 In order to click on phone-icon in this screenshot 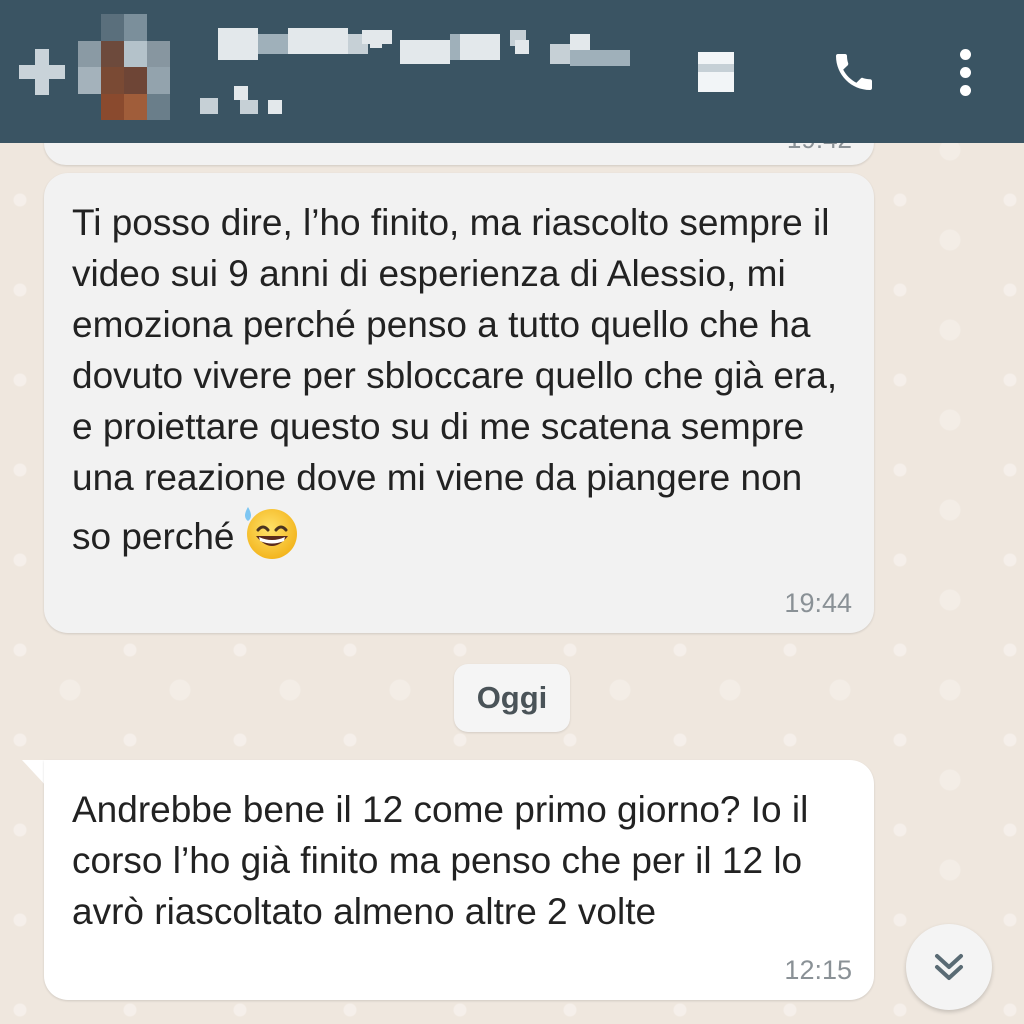, I will do `click(854, 72)`.